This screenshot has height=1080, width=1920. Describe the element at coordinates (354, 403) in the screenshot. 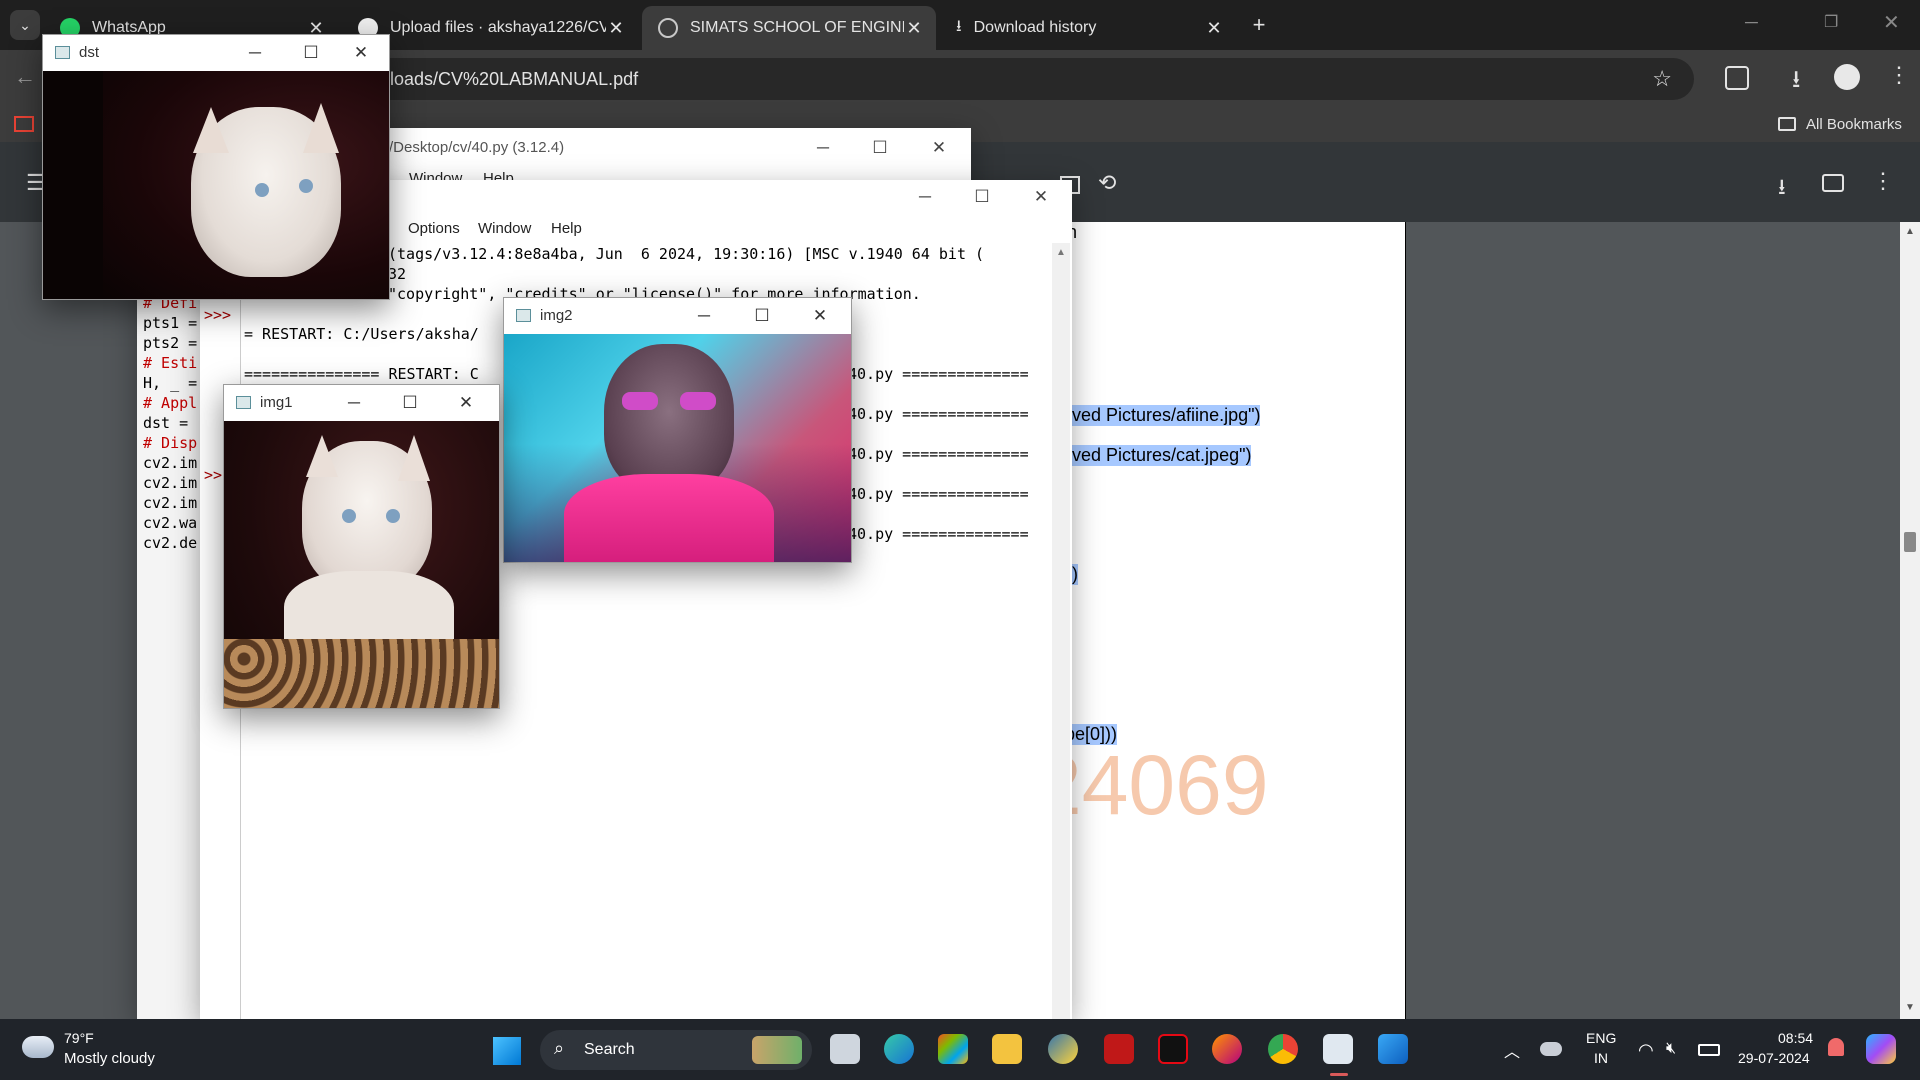

I see `img1-minimize-button: ─` at that location.